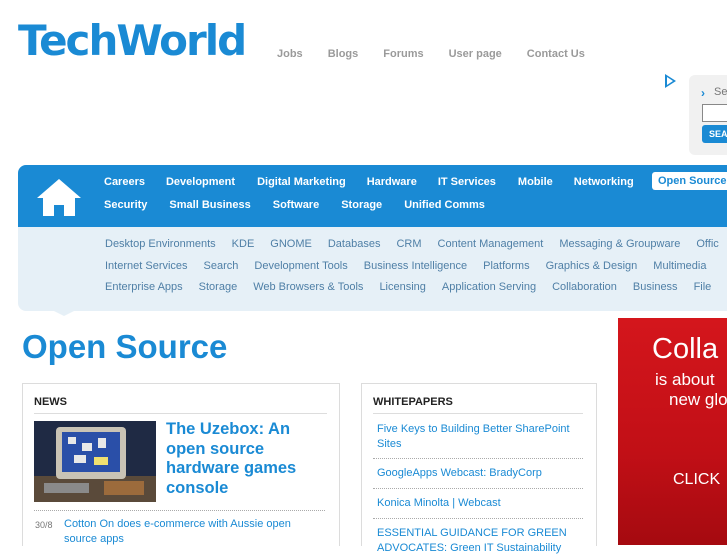 The image size is (727, 556). Describe the element at coordinates (124, 182) in the screenshot. I see `nav-careers: Careers` at that location.